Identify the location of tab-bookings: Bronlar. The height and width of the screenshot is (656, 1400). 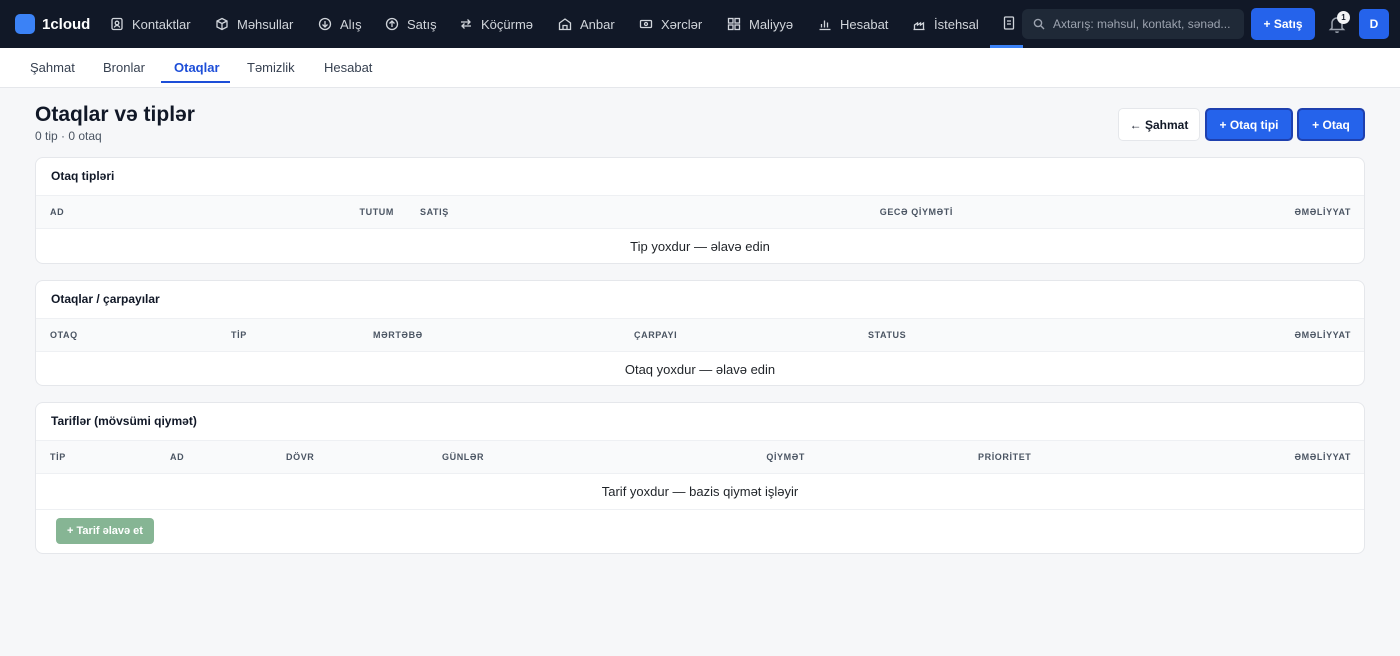
(124, 67).